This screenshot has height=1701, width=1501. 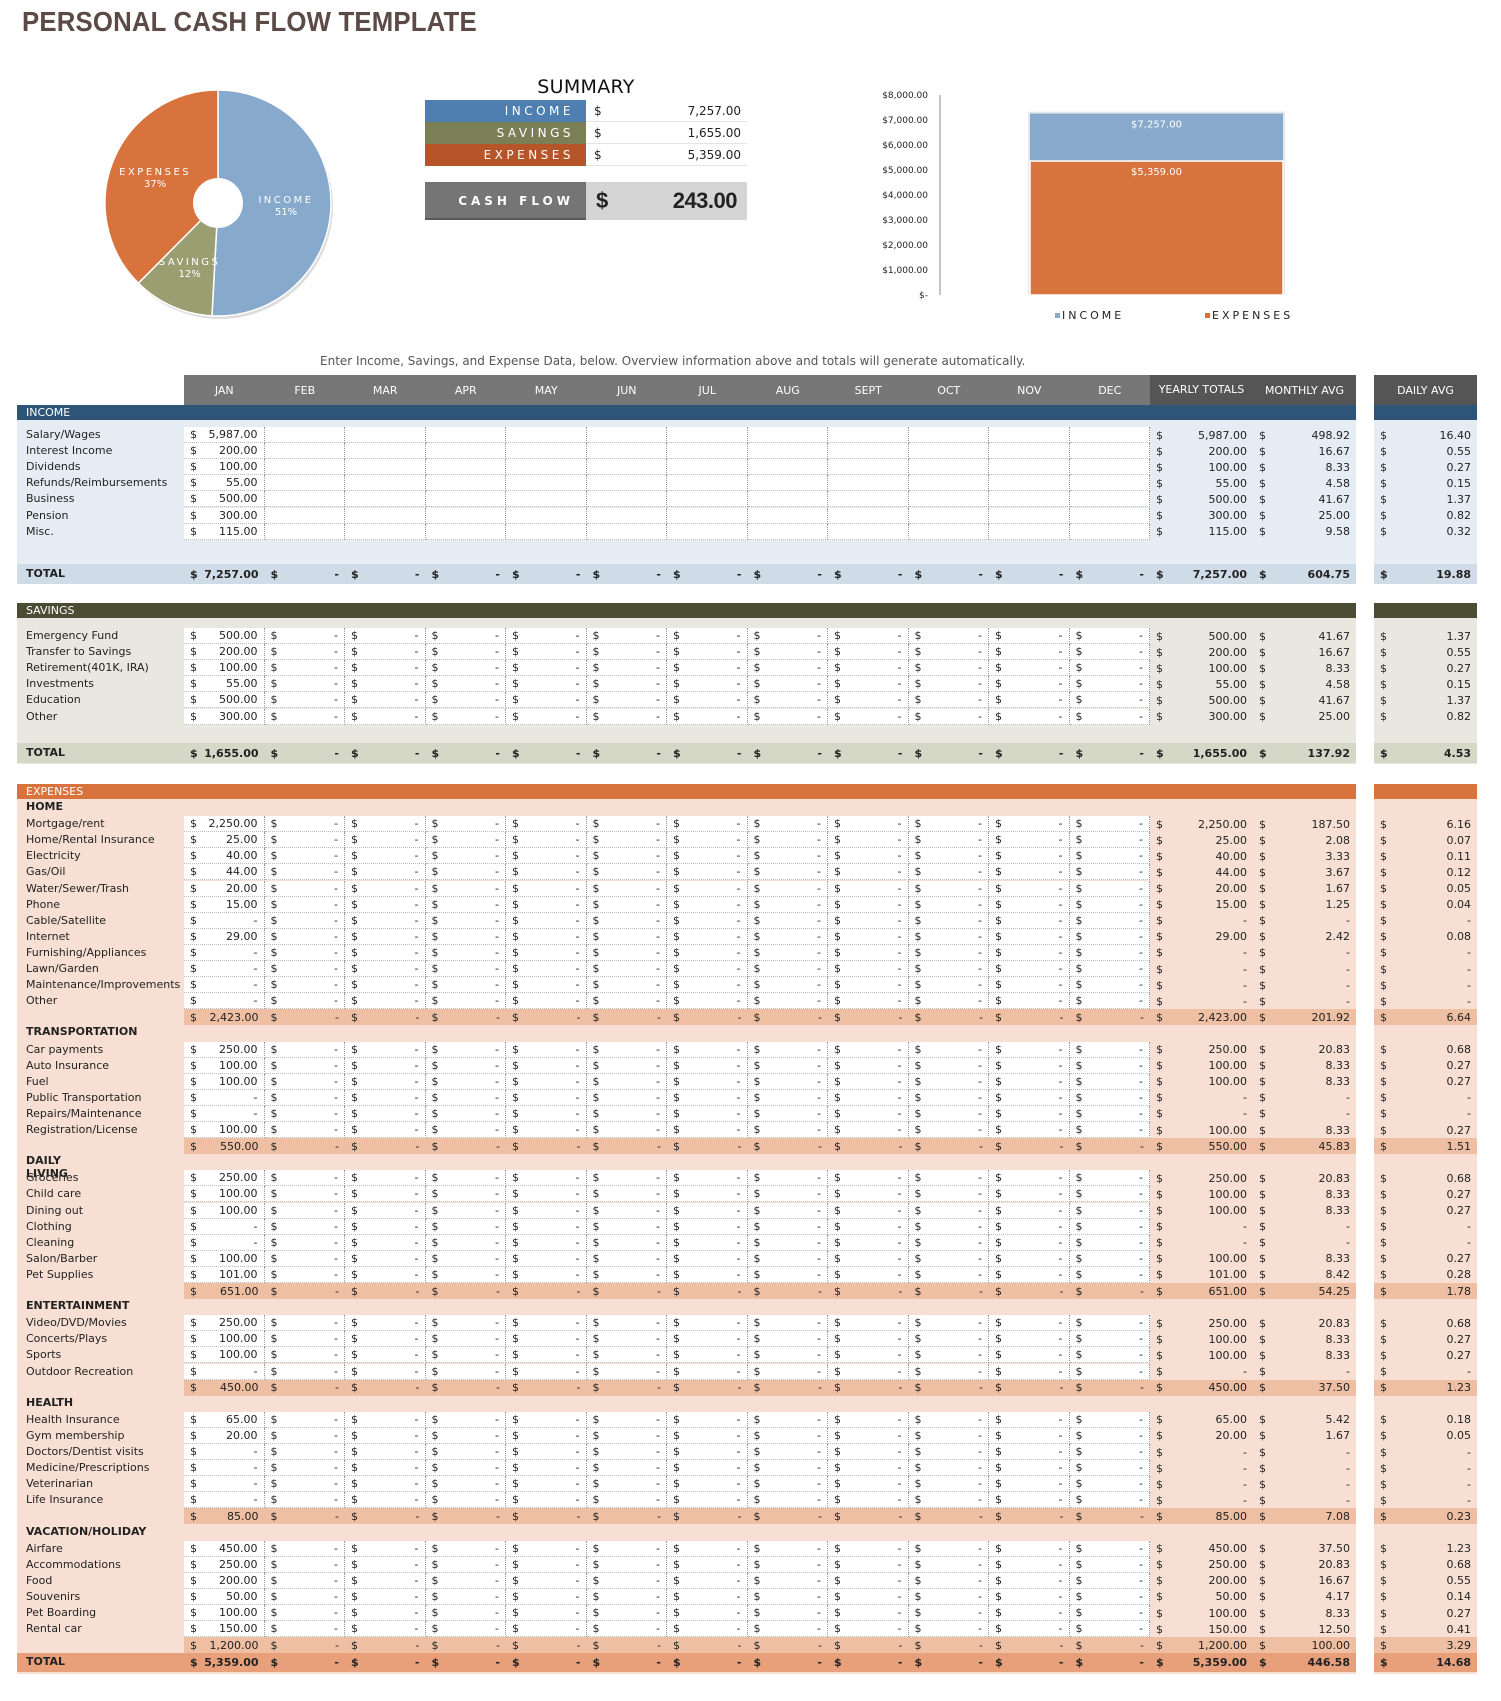 What do you see at coordinates (787, 499) in the screenshot?
I see `cell-aug` at bounding box center [787, 499].